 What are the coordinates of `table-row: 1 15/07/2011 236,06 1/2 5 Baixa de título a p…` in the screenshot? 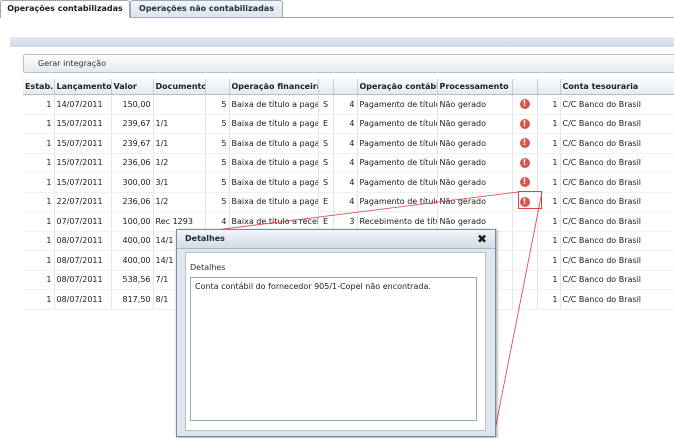 It's located at (348, 163).